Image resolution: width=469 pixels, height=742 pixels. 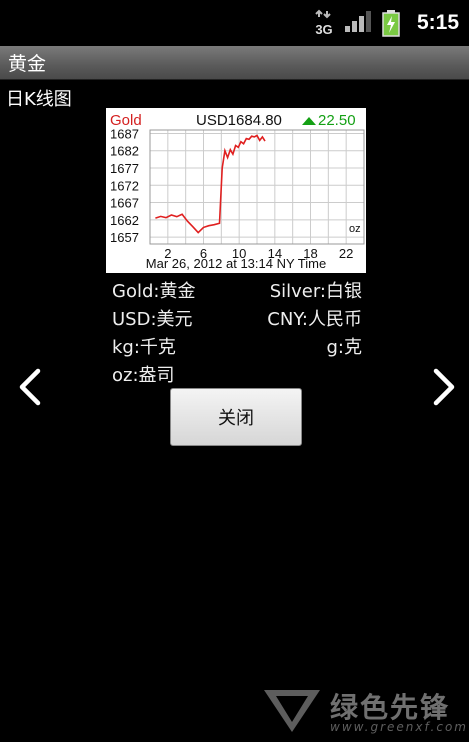 What do you see at coordinates (346, 253) in the screenshot?
I see `x-tick-label: 22` at bounding box center [346, 253].